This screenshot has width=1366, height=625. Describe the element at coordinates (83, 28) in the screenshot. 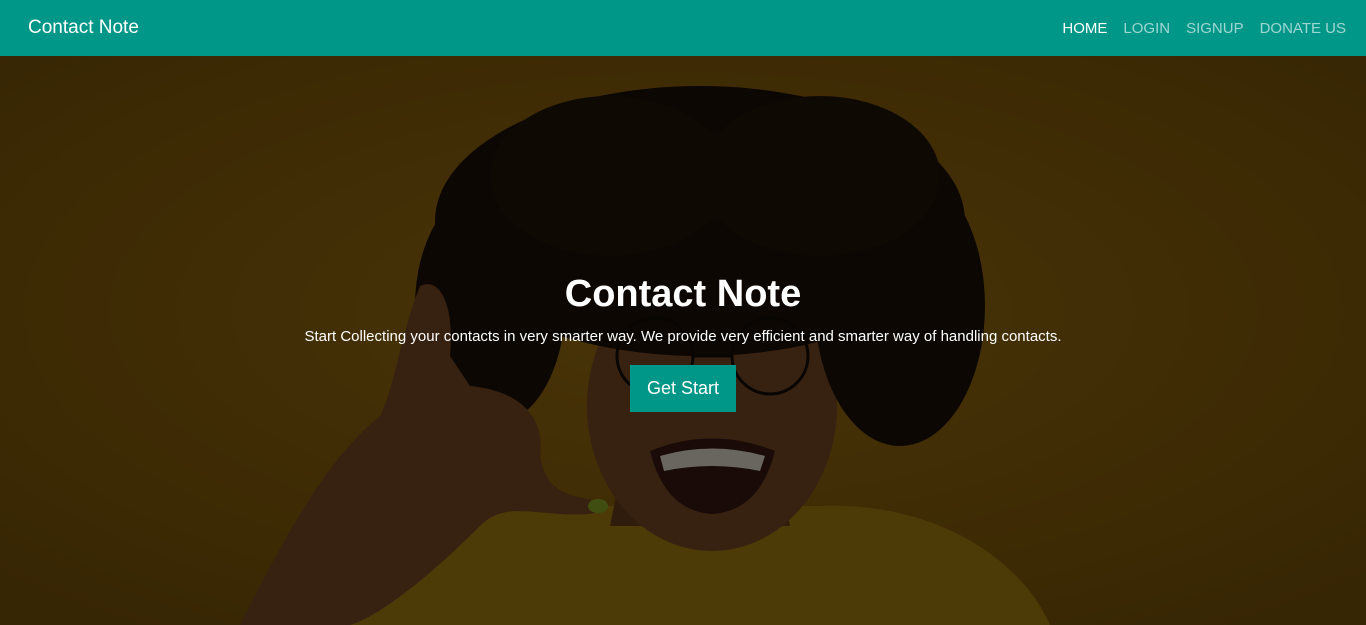

I see `brand-logo-link: Contact Note` at that location.